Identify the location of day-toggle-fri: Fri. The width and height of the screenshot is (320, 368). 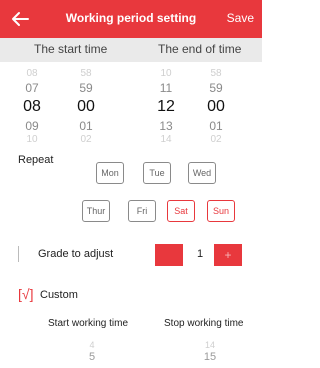
(142, 211).